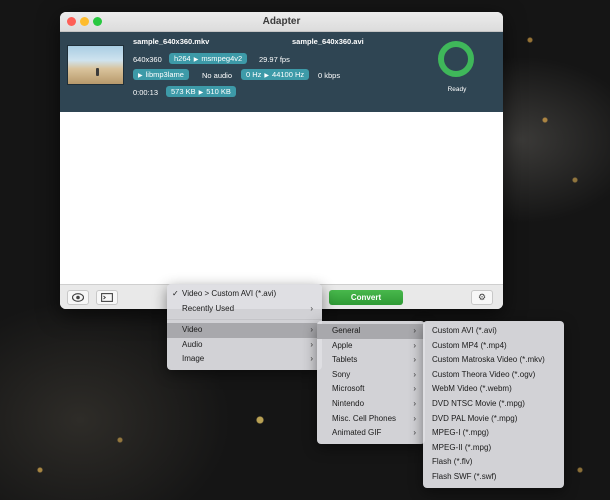 This screenshot has width=610, height=500. I want to click on video-codec-pill: h264 ▶ msmpeg4v2, so click(208, 58).